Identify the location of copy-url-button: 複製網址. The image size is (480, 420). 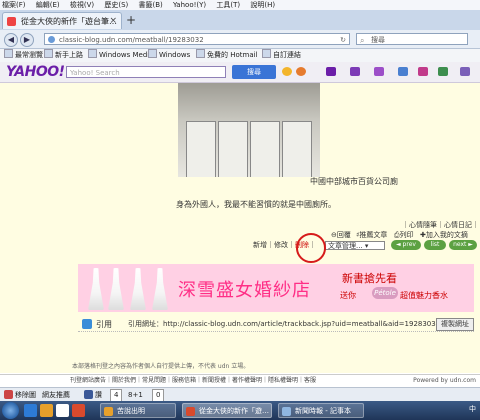
(455, 324).